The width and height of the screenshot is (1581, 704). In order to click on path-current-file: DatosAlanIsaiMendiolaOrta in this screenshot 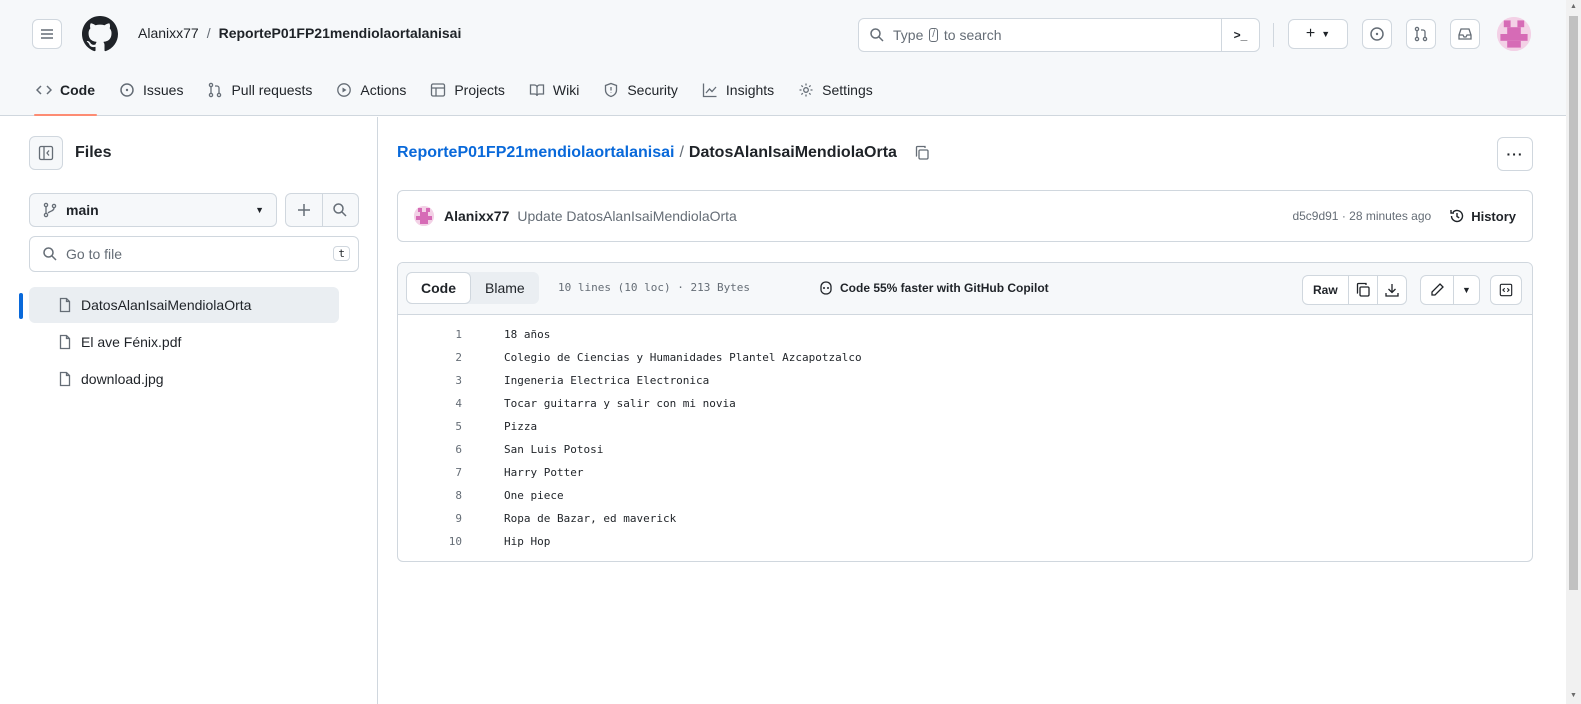, I will do `click(792, 152)`.